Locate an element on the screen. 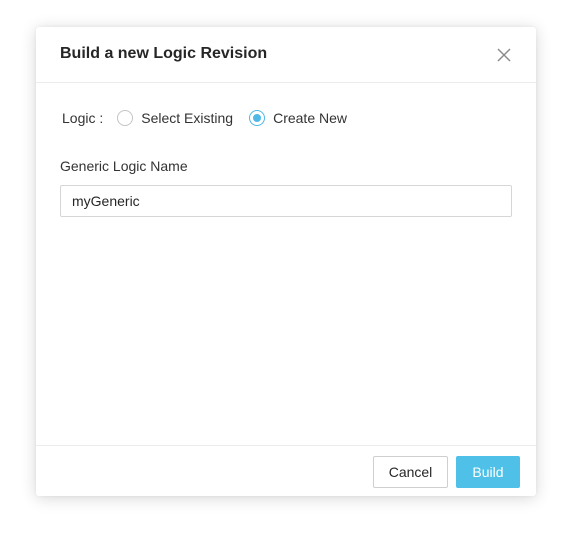  logic-label: Logic : is located at coordinates (83, 118).